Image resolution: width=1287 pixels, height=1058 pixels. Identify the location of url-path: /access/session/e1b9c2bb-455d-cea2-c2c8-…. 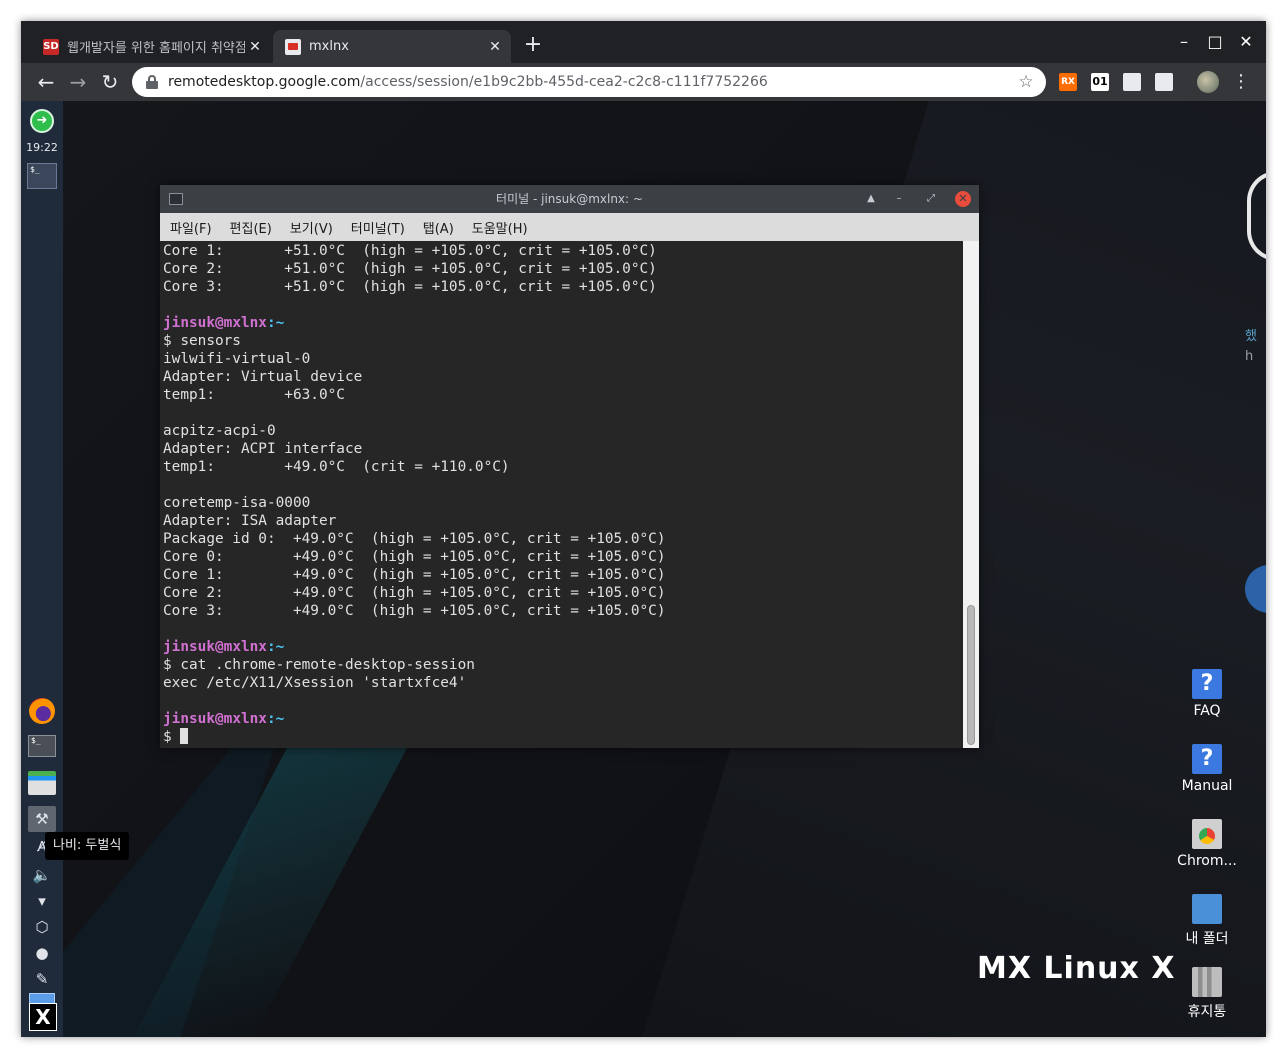
(564, 82).